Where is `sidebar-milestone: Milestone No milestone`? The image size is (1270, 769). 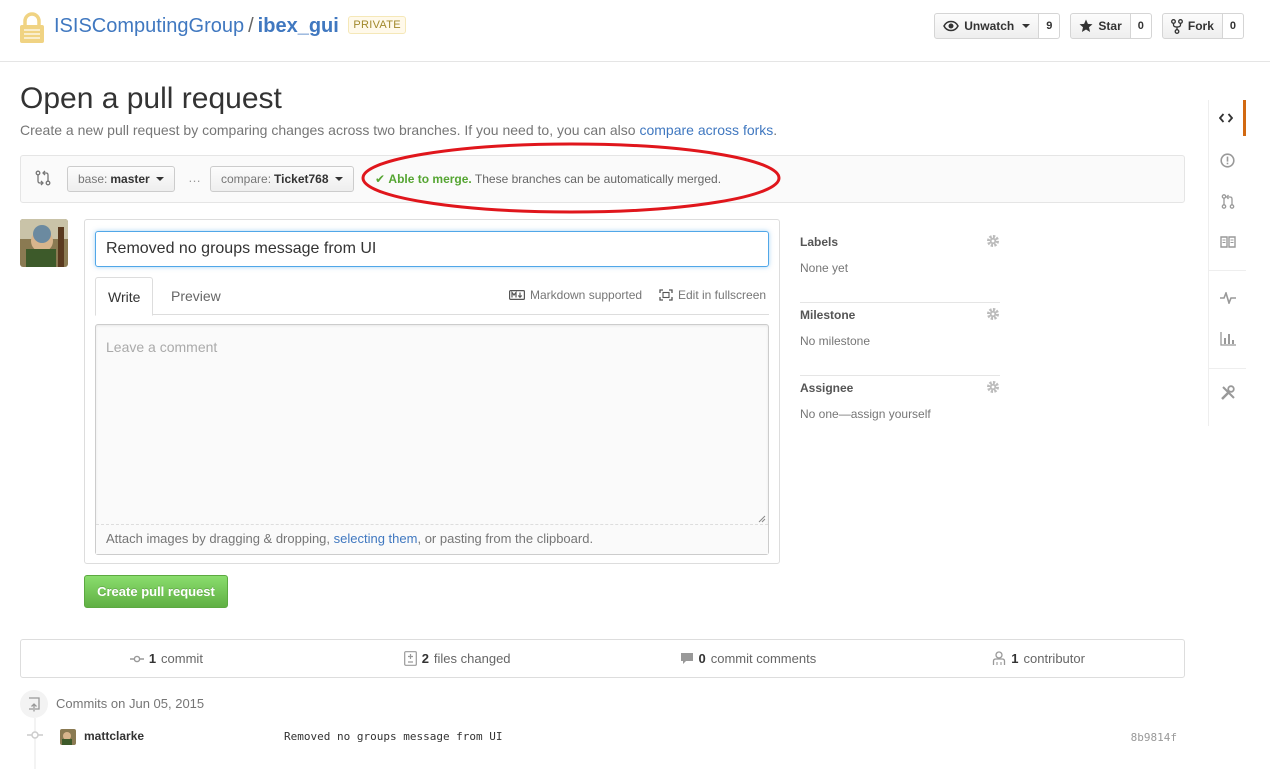 sidebar-milestone: Milestone No milestone is located at coordinates (900, 339).